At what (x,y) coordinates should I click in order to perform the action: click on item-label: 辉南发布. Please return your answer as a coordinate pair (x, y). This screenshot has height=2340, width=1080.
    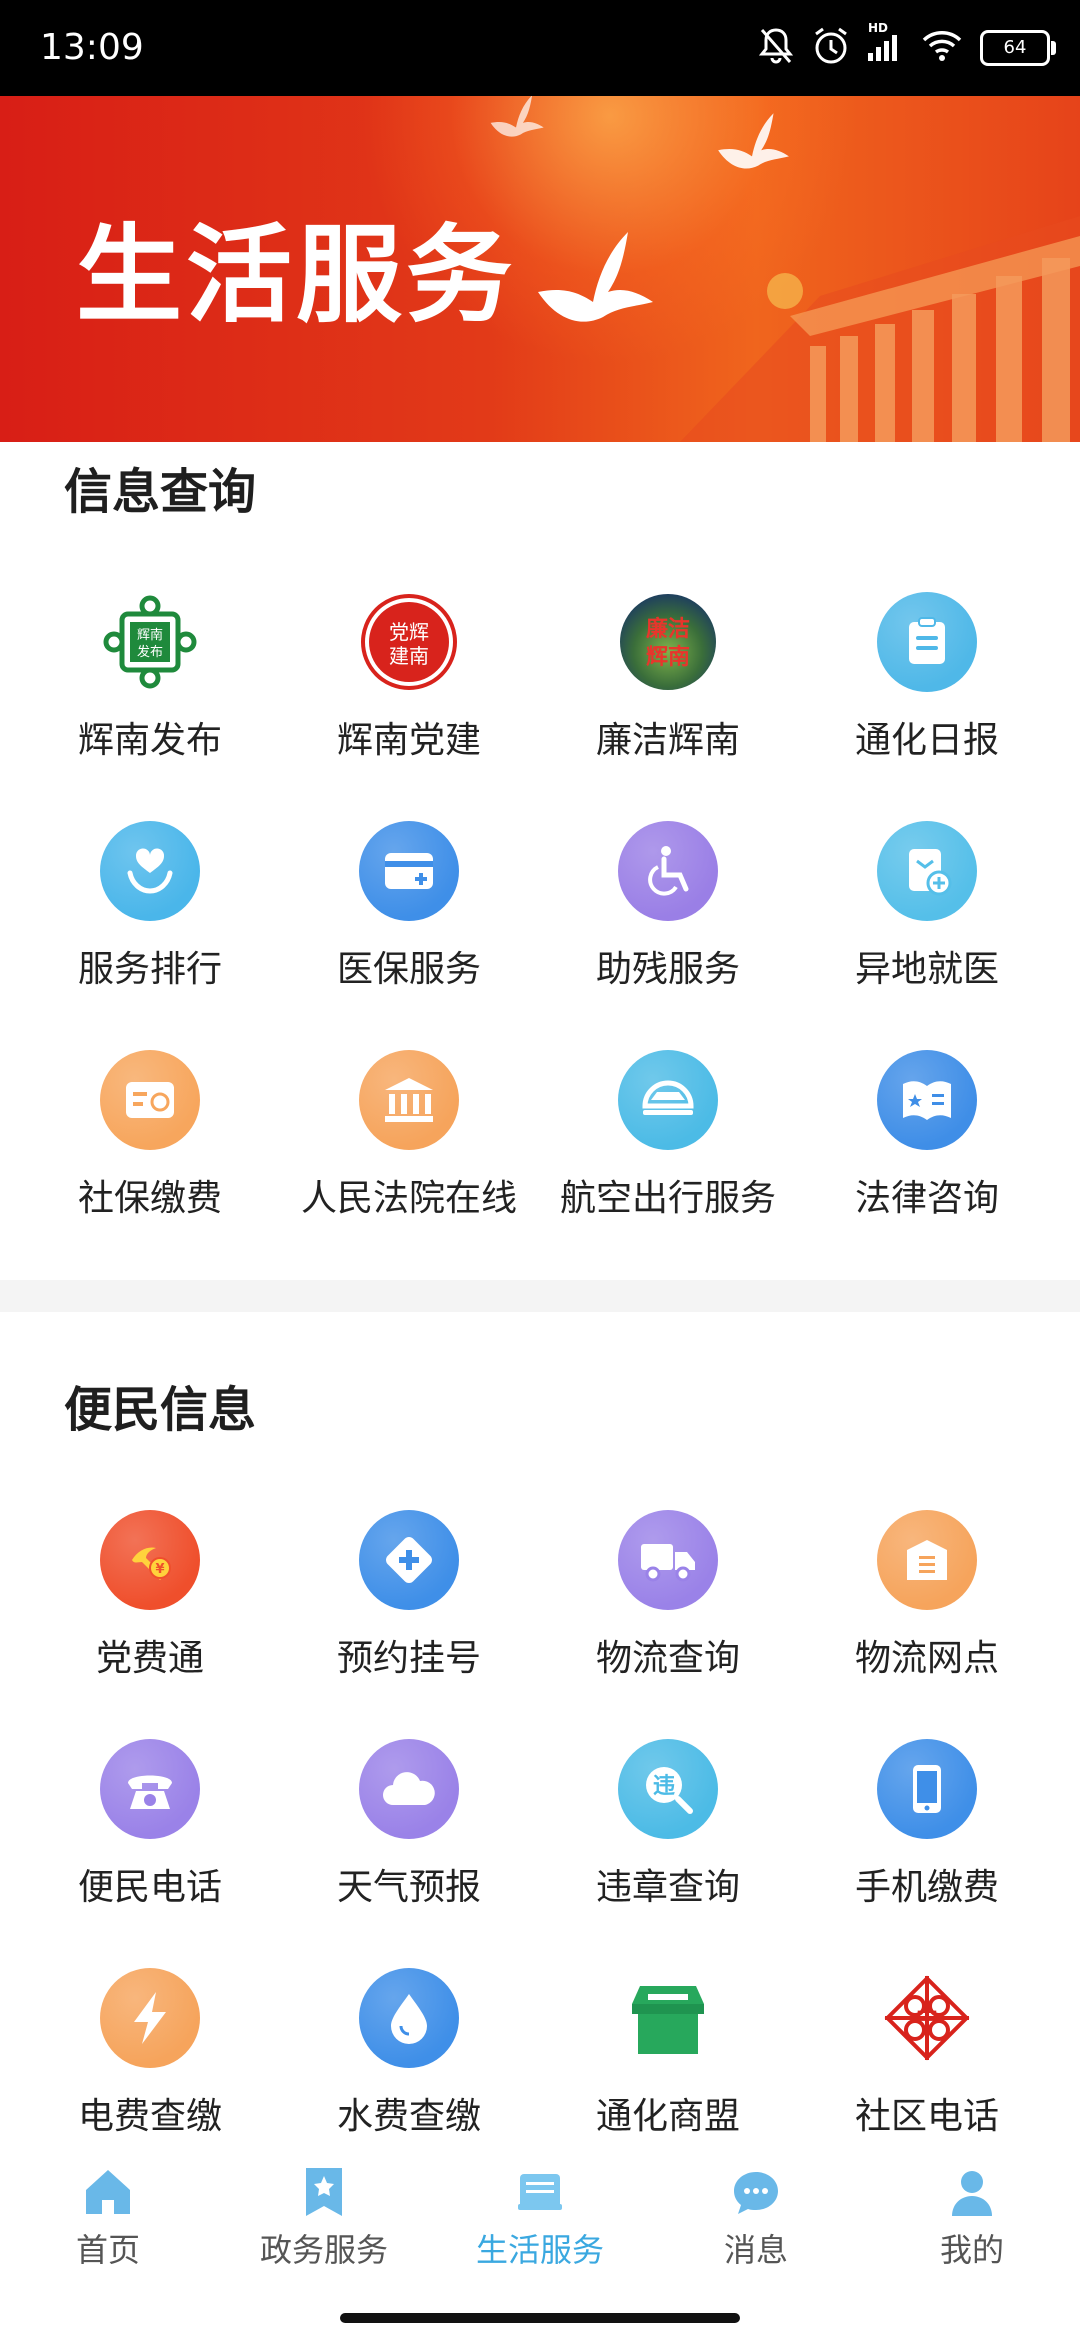
    Looking at the image, I should click on (149, 740).